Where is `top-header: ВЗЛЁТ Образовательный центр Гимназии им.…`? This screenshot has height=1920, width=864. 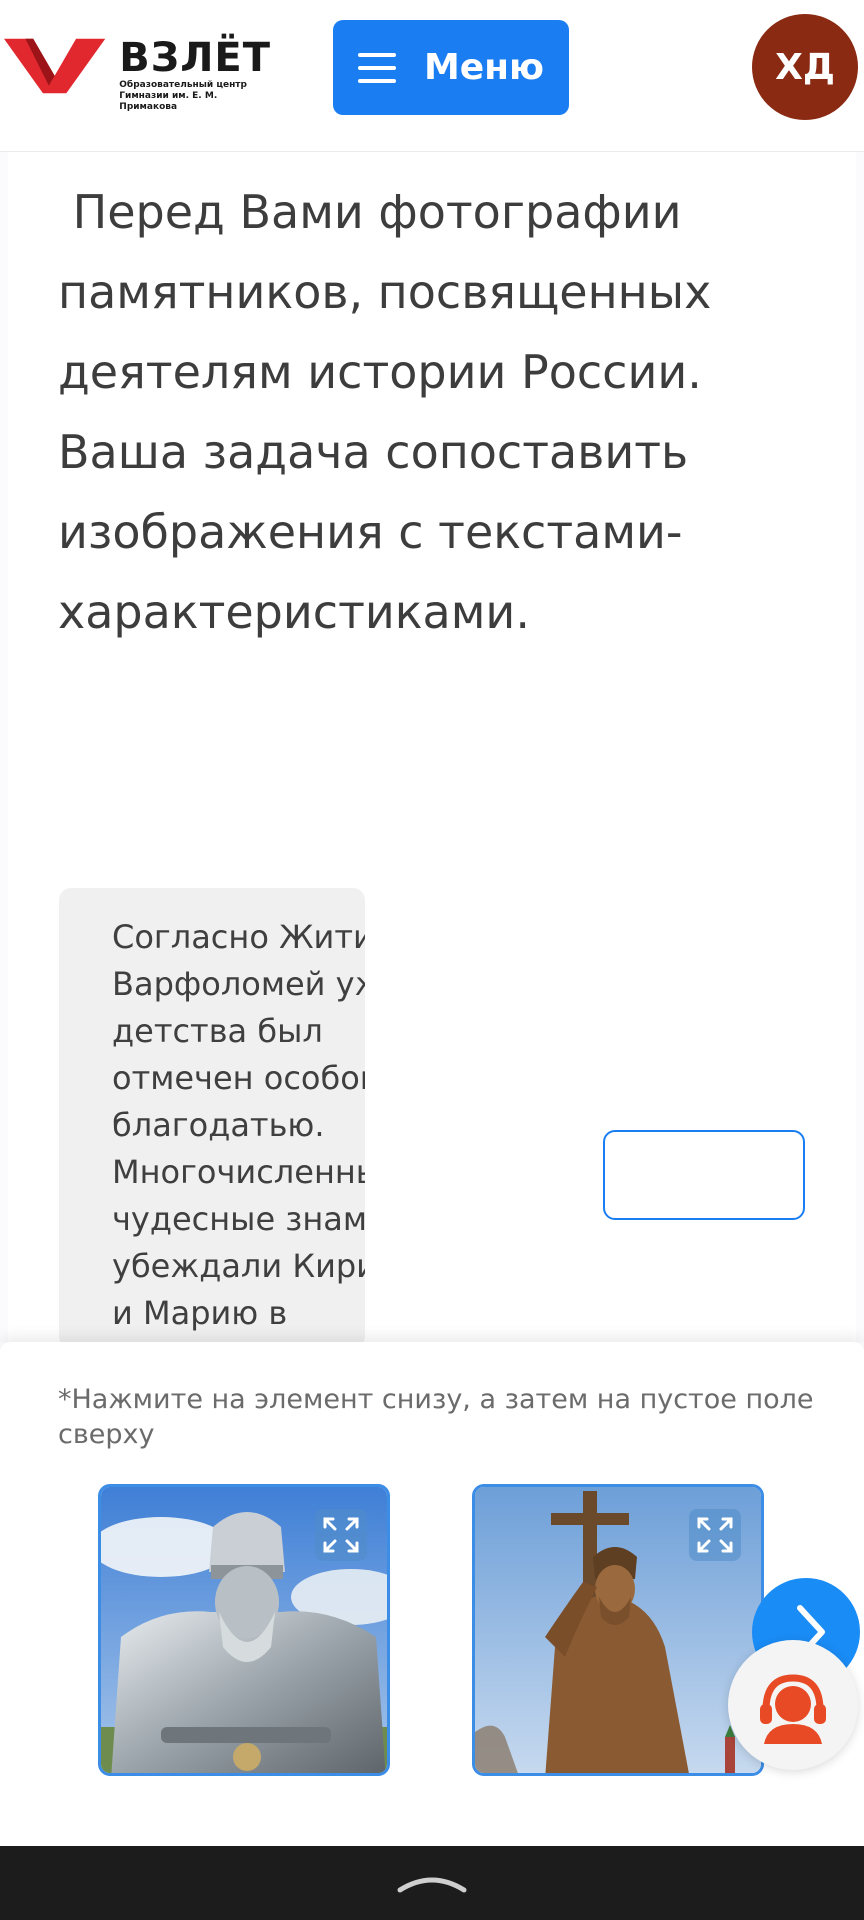 top-header: ВЗЛЁТ Образовательный центр Гимназии им.… is located at coordinates (432, 76).